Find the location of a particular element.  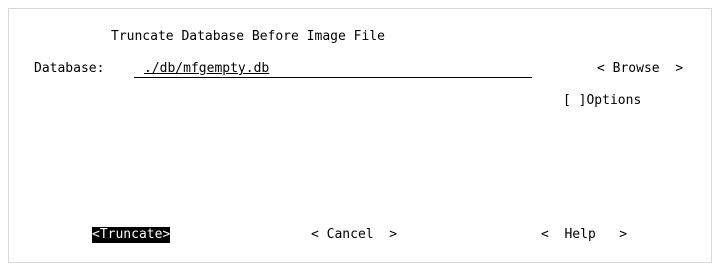

dialog-title: Truncate Database Before Image File is located at coordinates (248, 36).